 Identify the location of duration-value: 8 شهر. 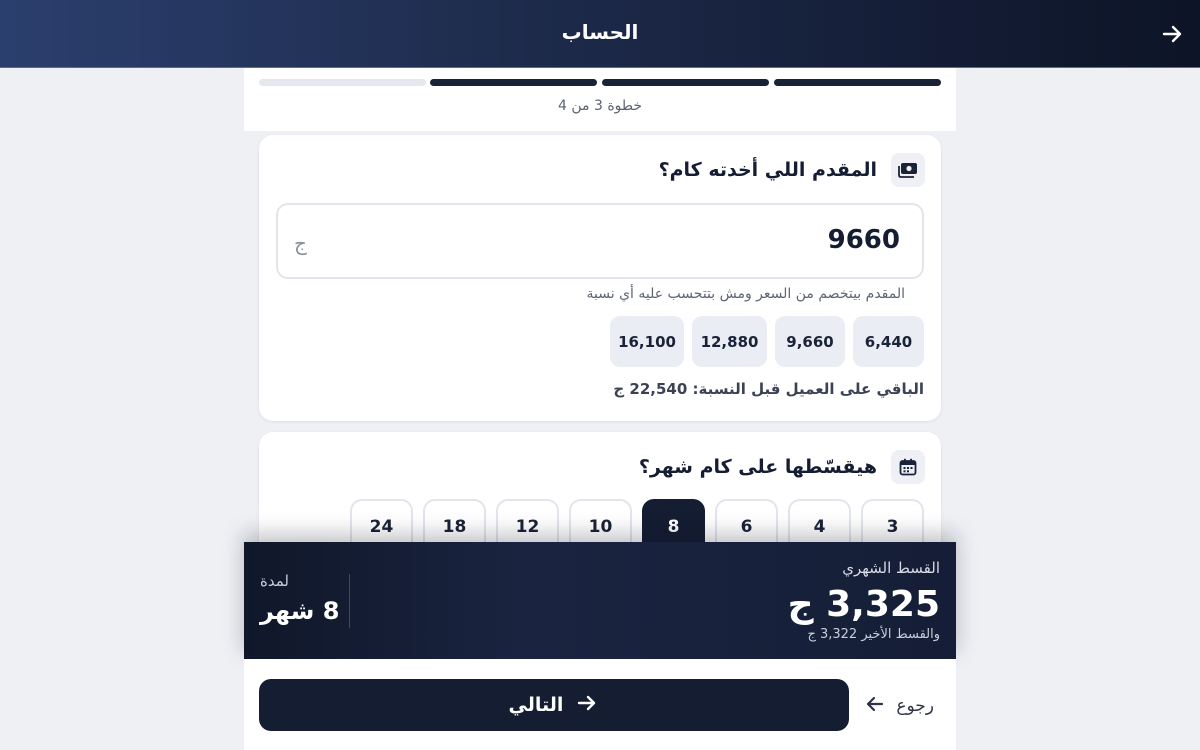
(300, 611).